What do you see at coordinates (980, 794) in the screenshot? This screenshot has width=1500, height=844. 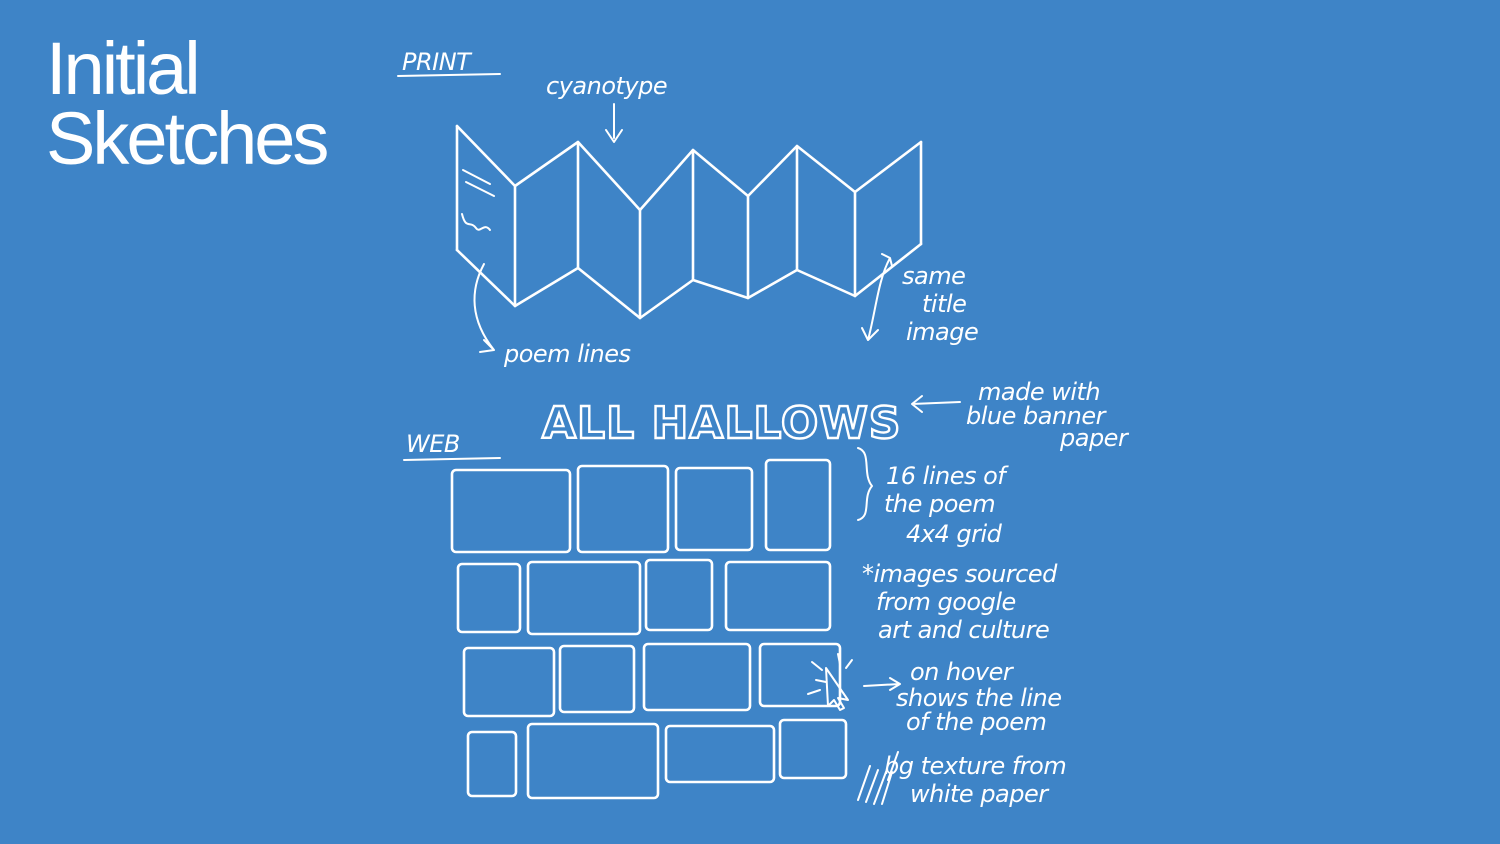 I see `texture-note-2: white paper` at bounding box center [980, 794].